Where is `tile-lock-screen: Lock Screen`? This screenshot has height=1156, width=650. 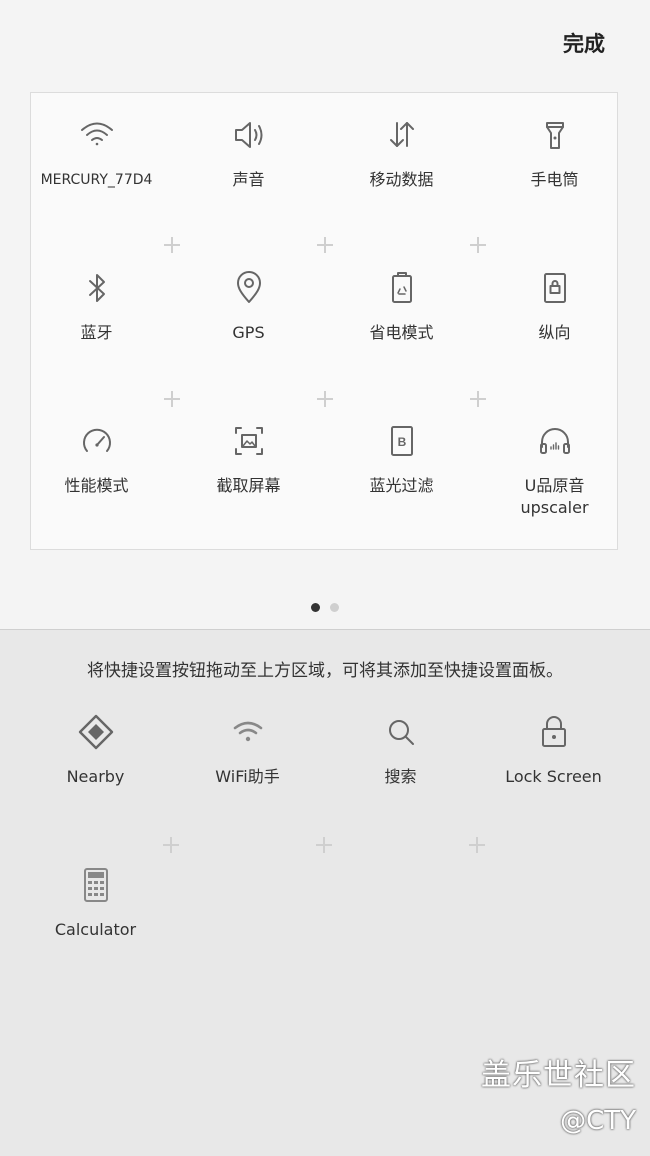
tile-lock-screen: Lock Screen is located at coordinates (553, 775).